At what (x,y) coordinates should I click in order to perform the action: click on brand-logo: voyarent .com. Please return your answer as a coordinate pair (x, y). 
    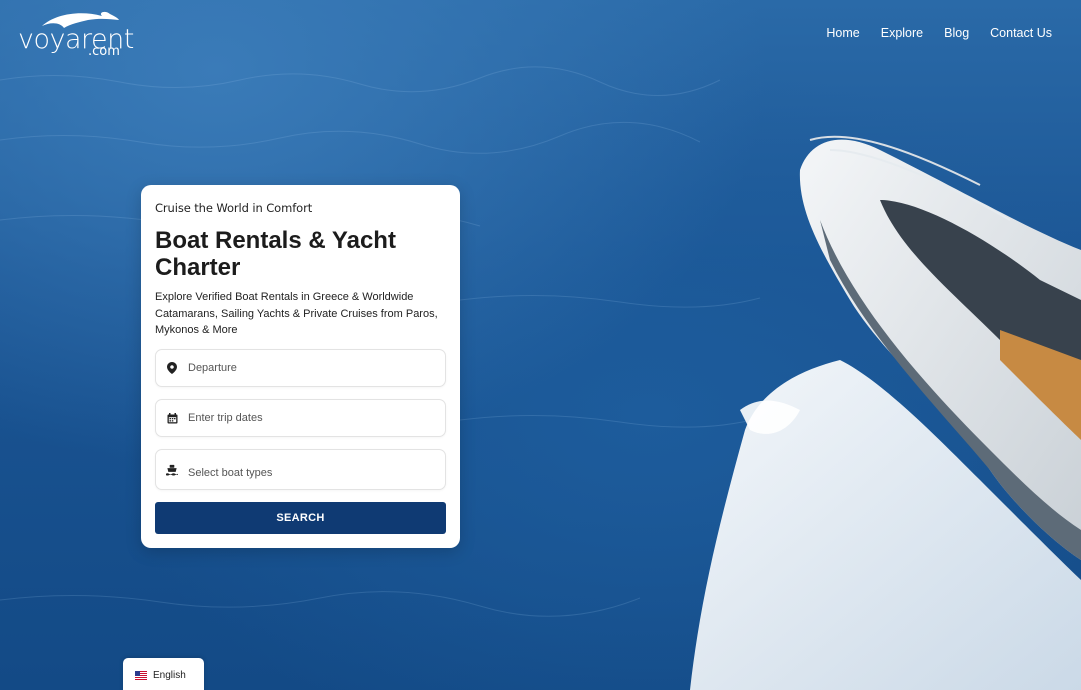
    Looking at the image, I should click on (76, 36).